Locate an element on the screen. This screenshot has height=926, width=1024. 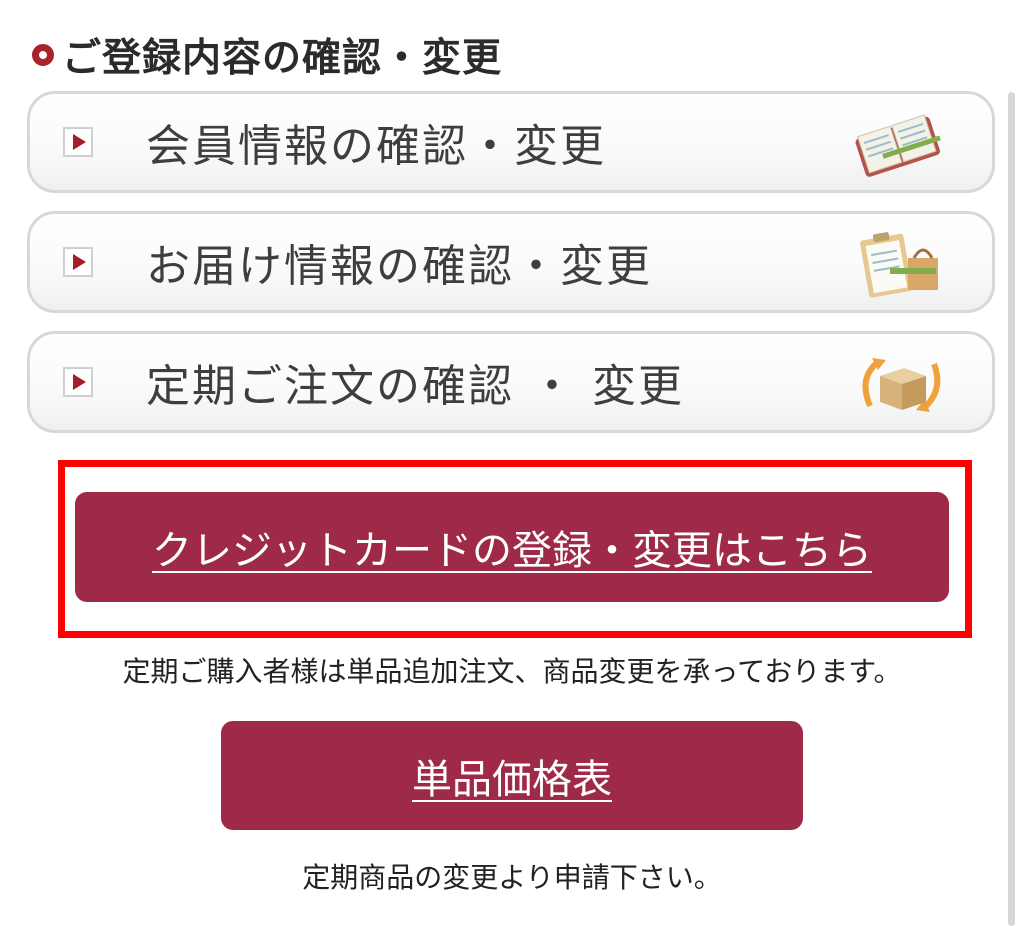
notebook-icon is located at coordinates (898, 145).